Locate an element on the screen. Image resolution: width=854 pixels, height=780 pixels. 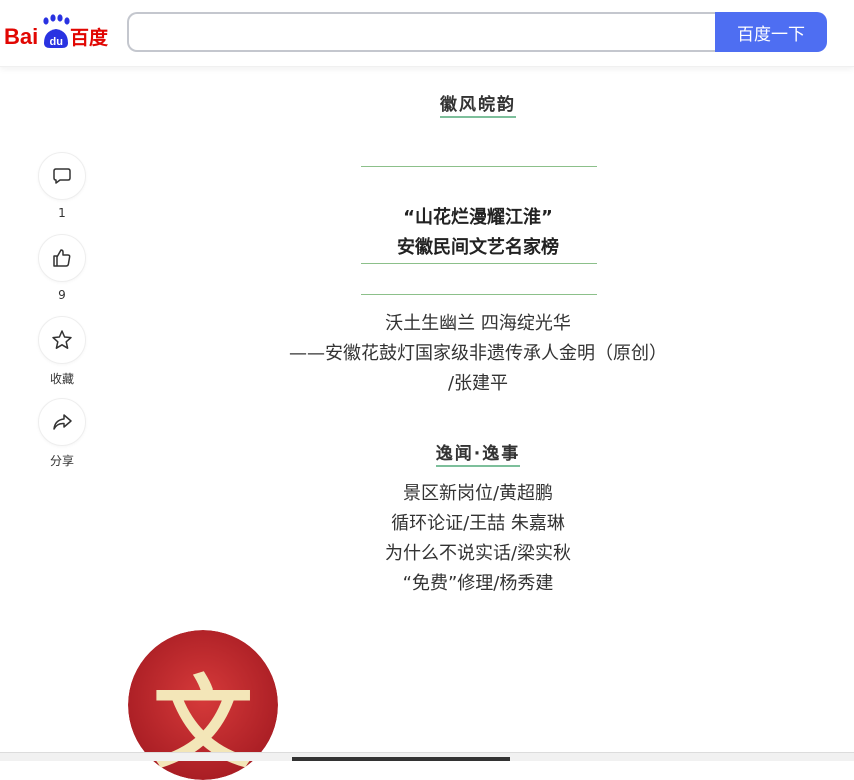
like-count: 9 is located at coordinates (62, 295).